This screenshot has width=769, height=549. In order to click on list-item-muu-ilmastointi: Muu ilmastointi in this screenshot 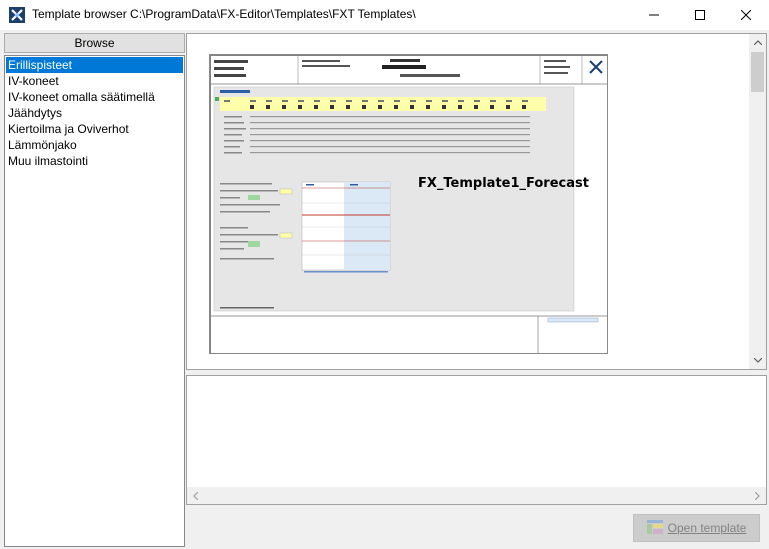, I will do `click(94, 161)`.